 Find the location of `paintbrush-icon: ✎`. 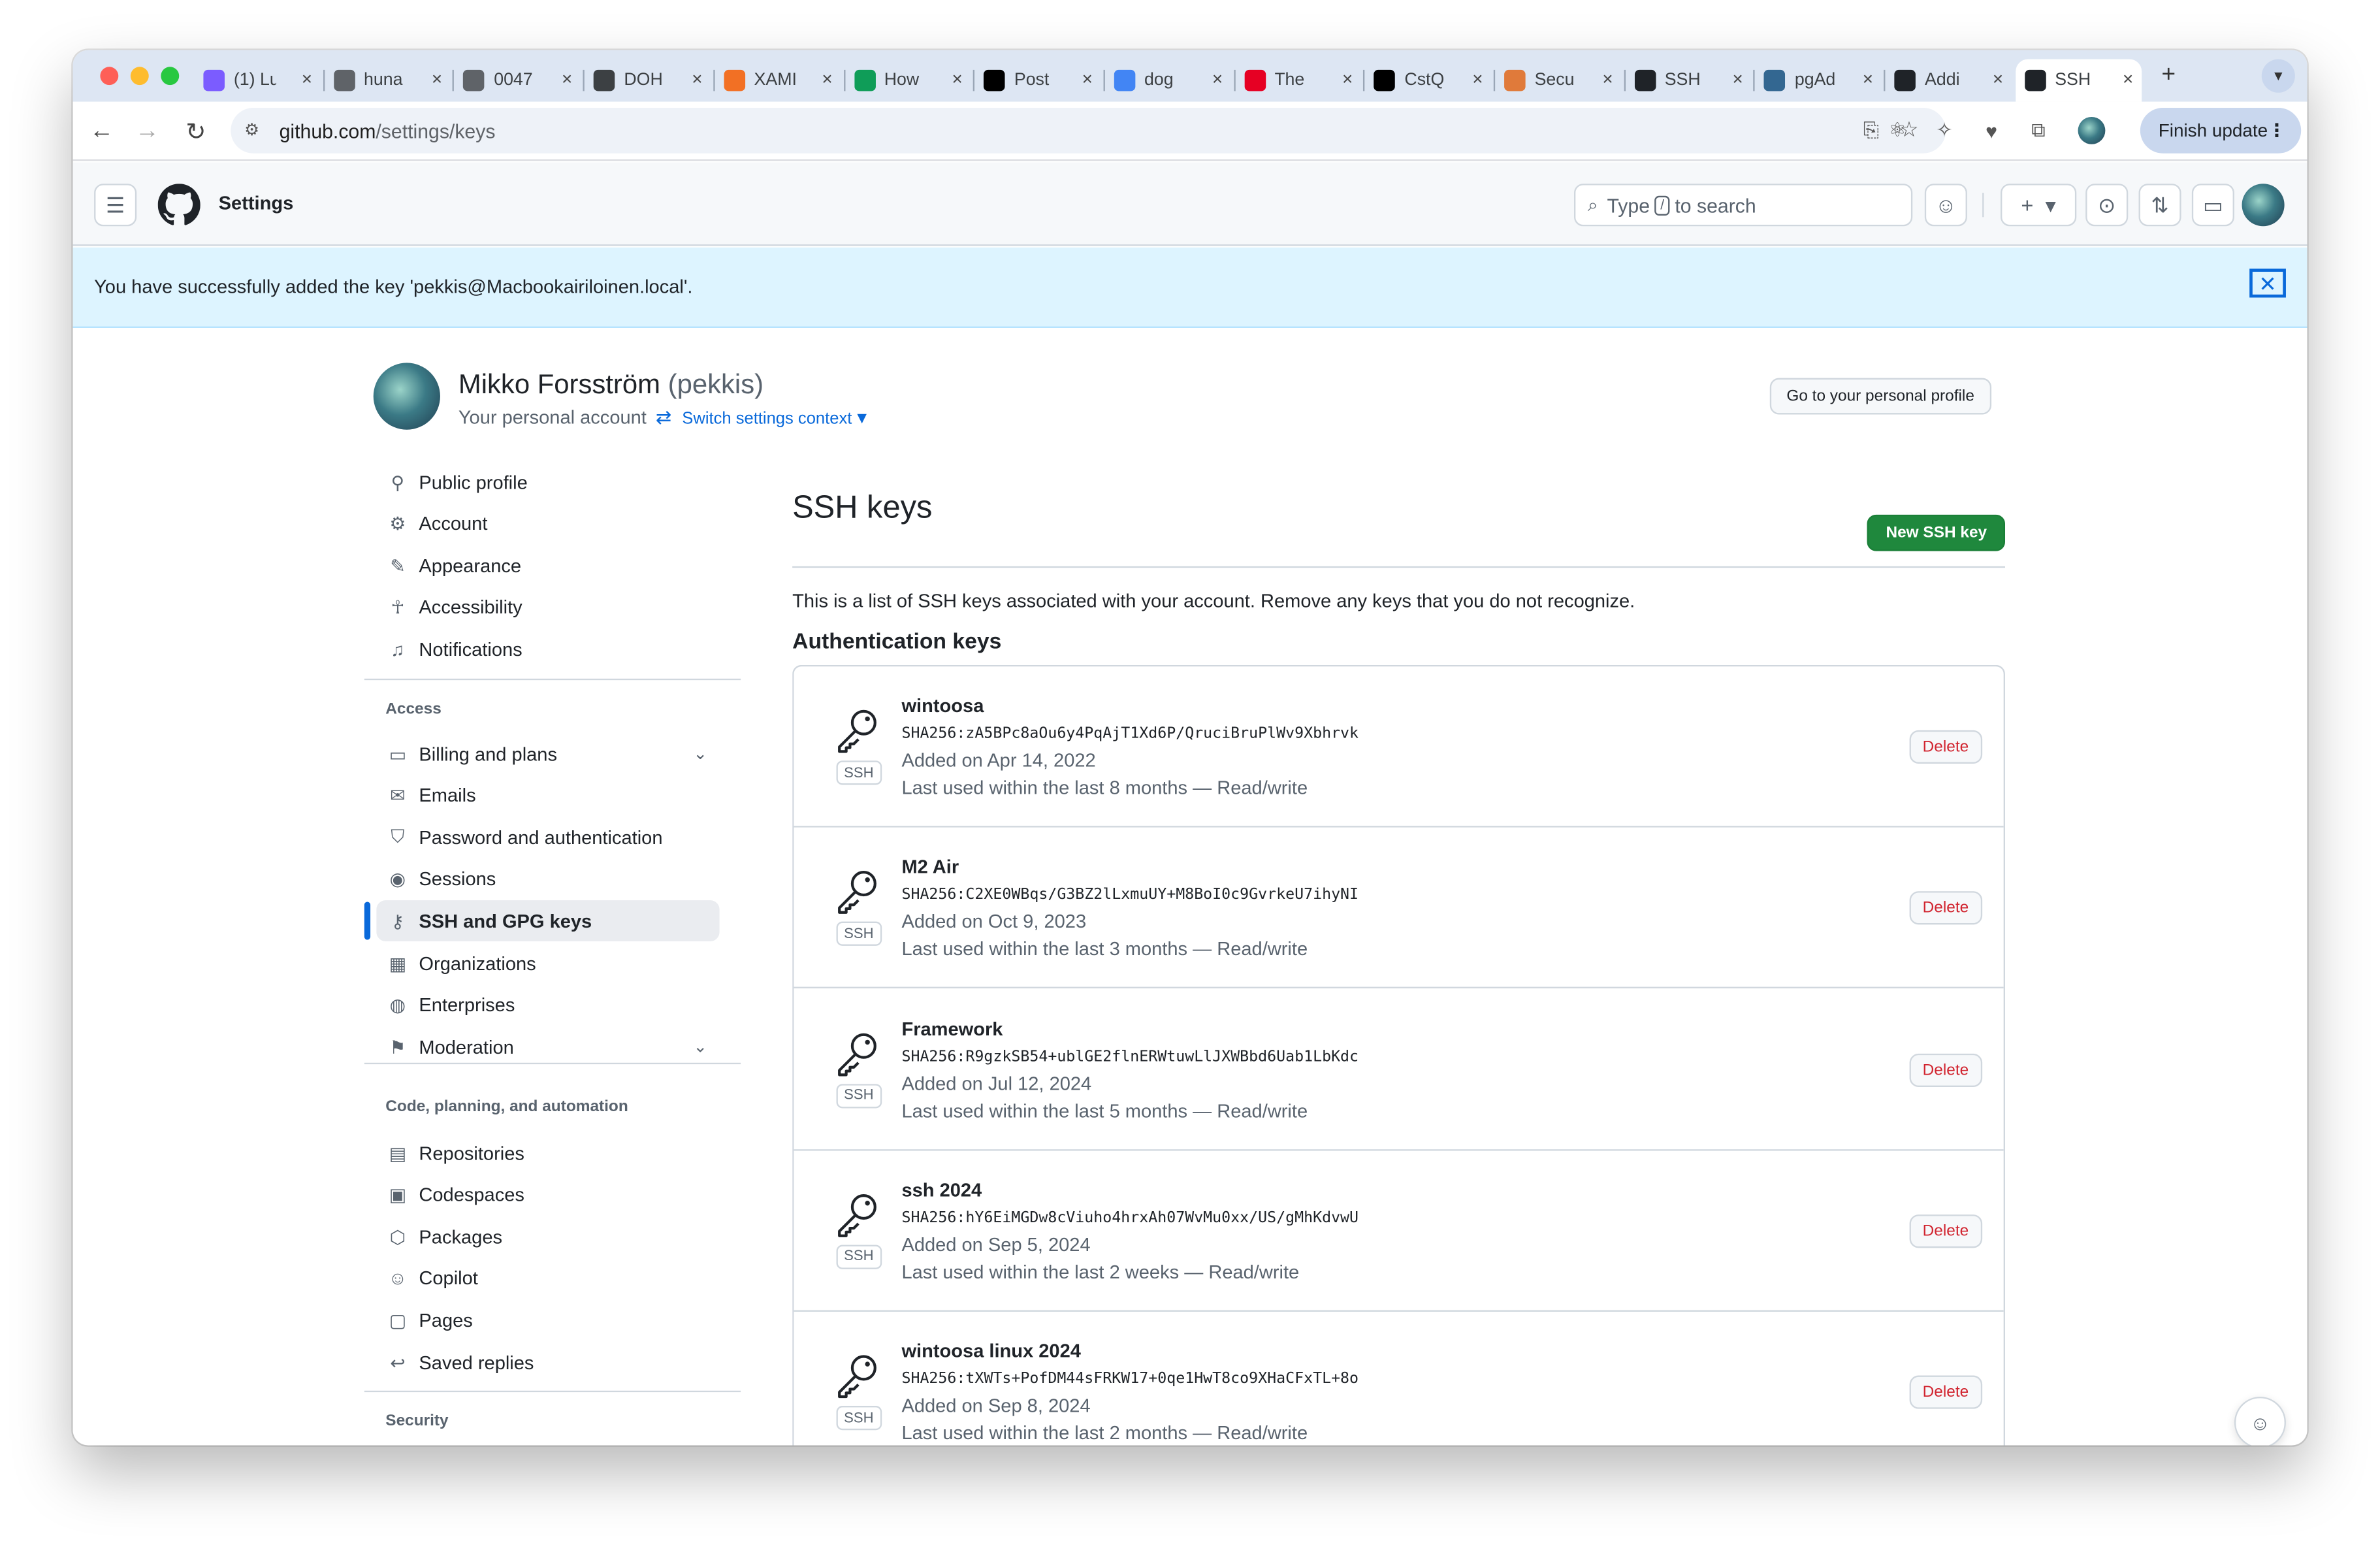

paintbrush-icon: ✎ is located at coordinates (398, 566).